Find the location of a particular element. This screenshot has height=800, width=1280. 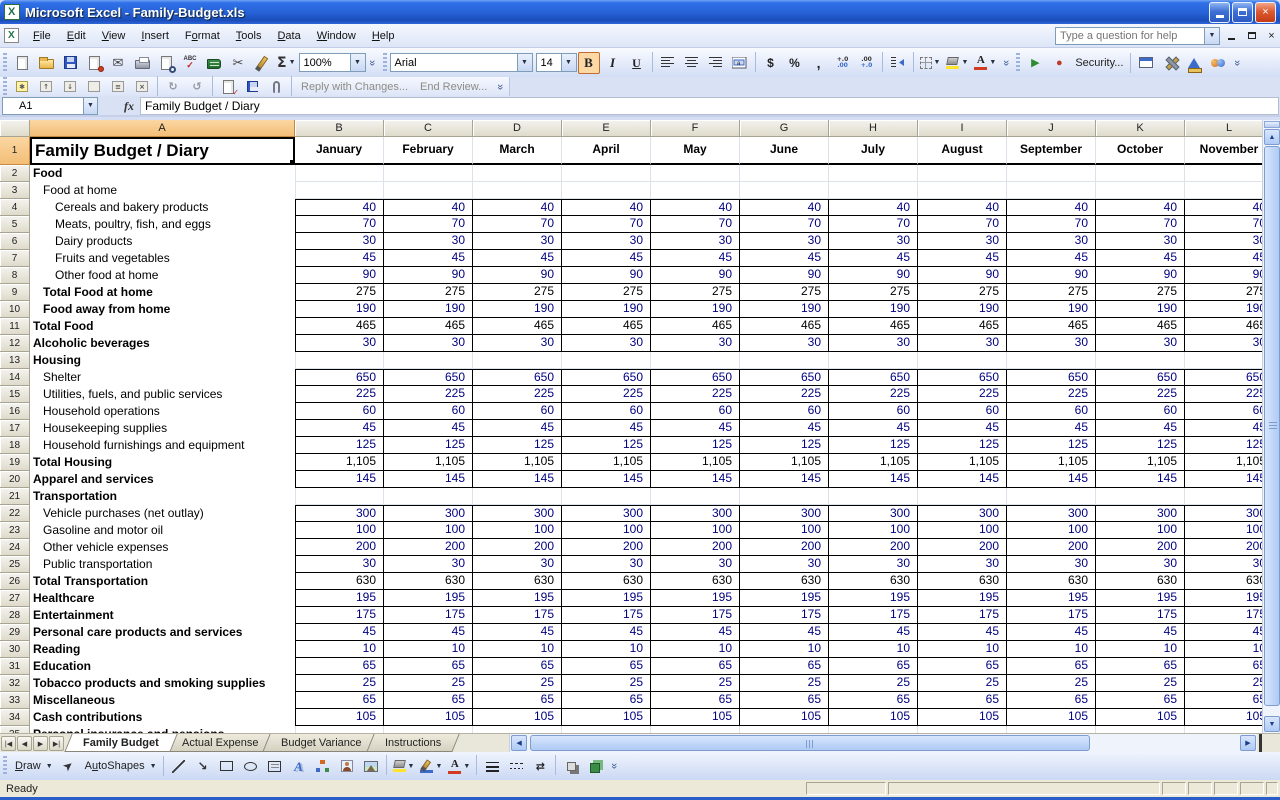

cell-A2: Food is located at coordinates (162, 173).